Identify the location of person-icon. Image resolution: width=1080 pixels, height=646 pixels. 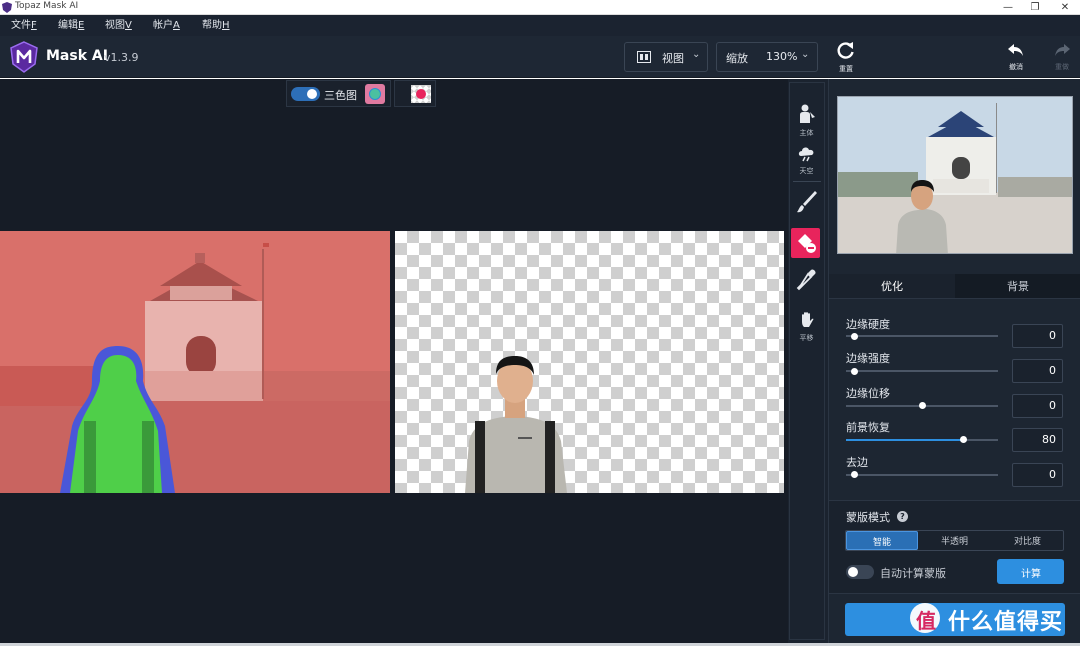
(807, 113).